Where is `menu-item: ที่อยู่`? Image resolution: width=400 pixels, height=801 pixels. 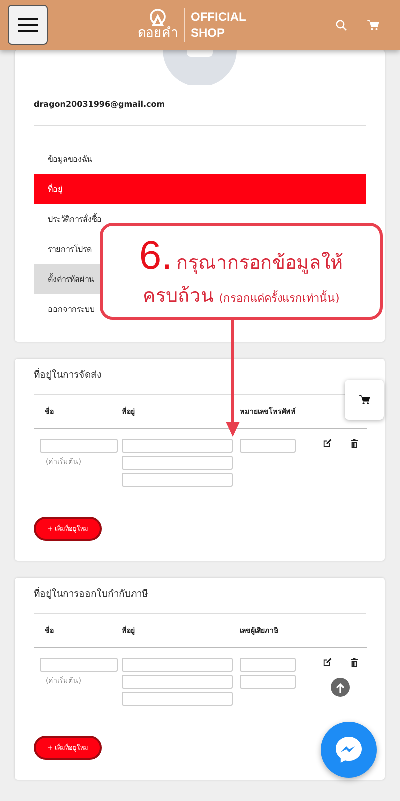
menu-item: ที่อยู่ is located at coordinates (200, 189).